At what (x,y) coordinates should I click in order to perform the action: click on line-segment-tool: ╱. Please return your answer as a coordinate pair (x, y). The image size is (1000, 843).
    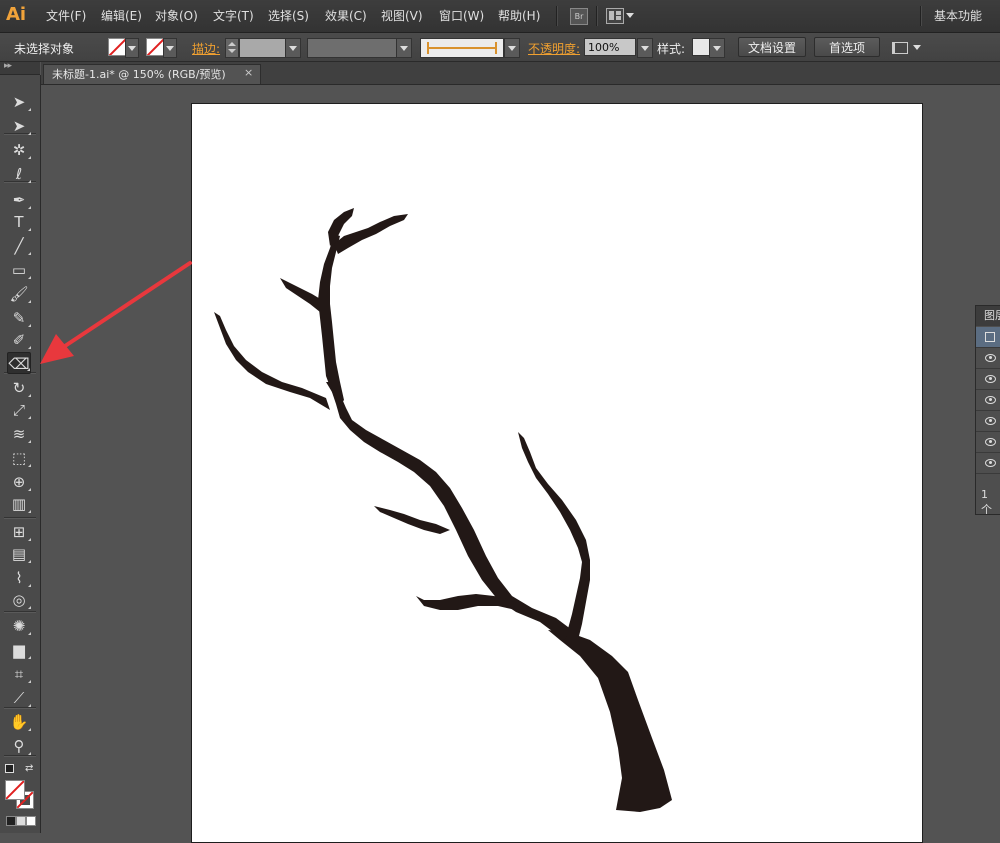
    Looking at the image, I should click on (19, 246).